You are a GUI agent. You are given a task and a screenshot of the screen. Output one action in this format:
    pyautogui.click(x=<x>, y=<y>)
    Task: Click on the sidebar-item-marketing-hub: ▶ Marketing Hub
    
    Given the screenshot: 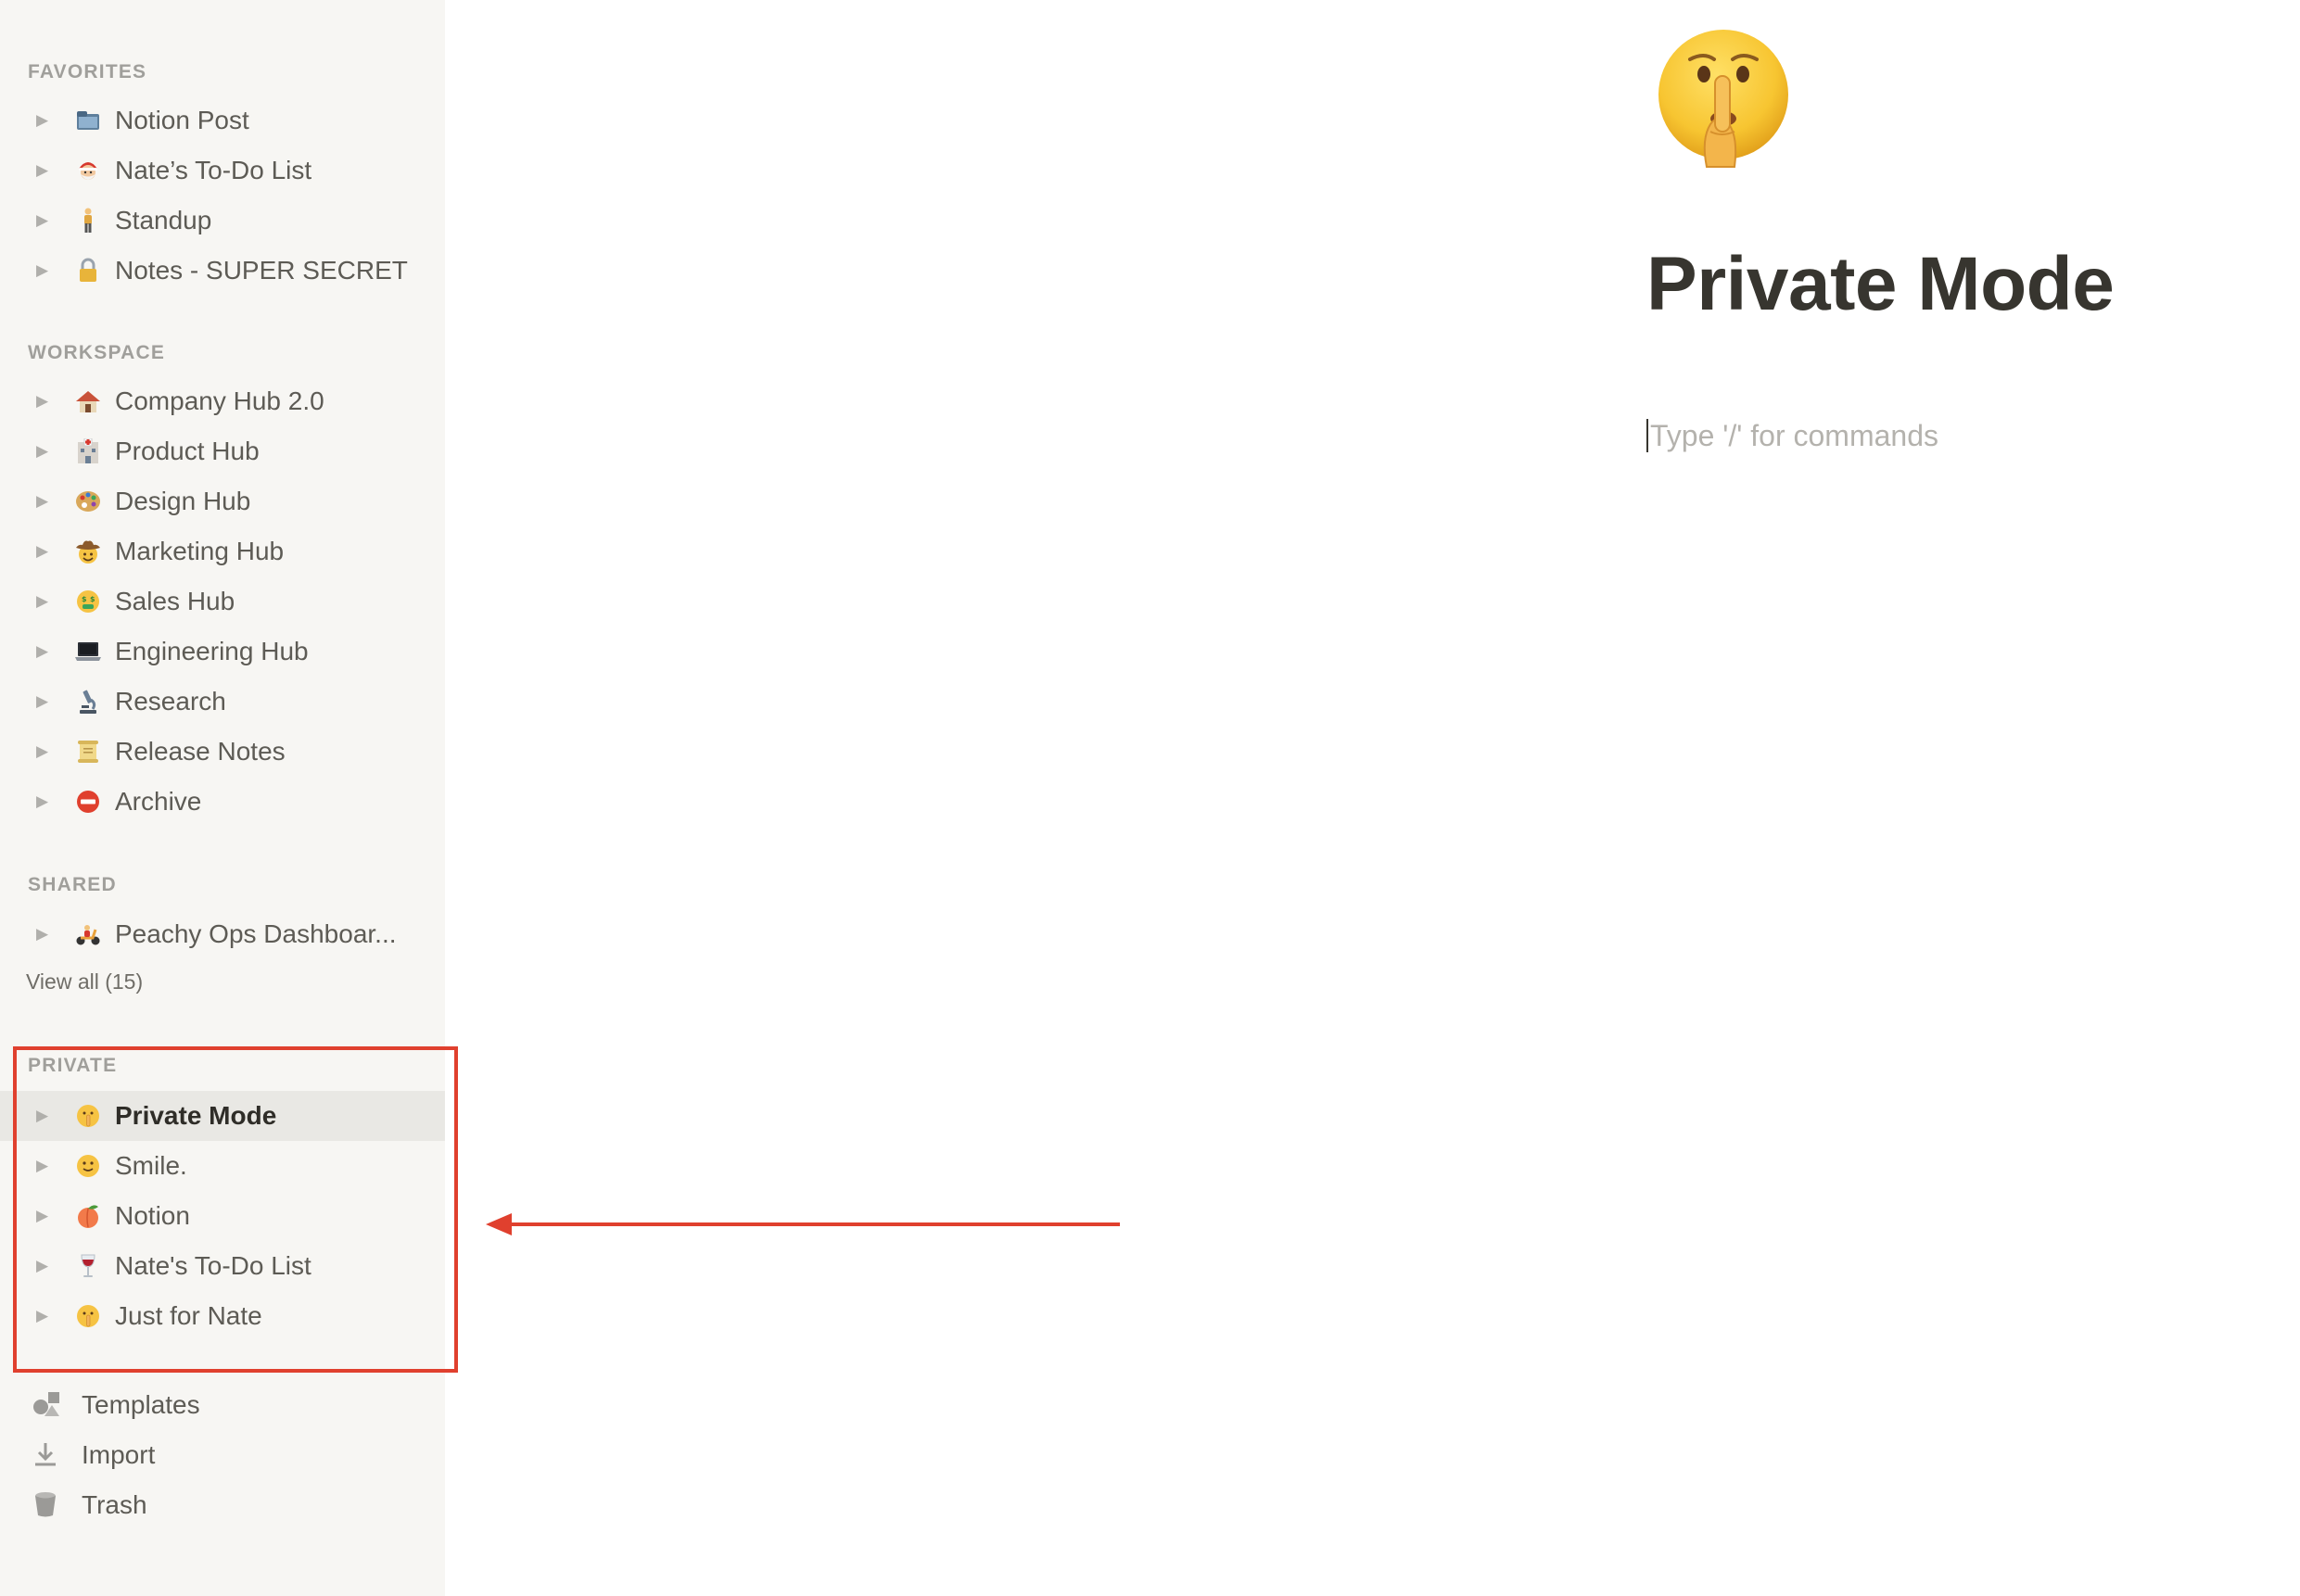 What is the action you would take?
    pyautogui.click(x=222, y=551)
    